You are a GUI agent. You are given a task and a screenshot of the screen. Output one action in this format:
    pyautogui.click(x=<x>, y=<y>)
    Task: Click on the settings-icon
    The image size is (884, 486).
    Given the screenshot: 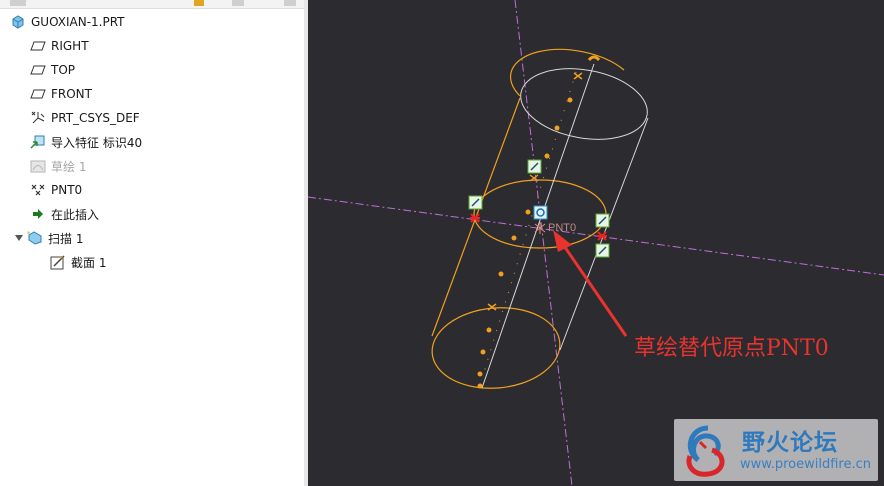 What is the action you would take?
    pyautogui.click(x=199, y=3)
    